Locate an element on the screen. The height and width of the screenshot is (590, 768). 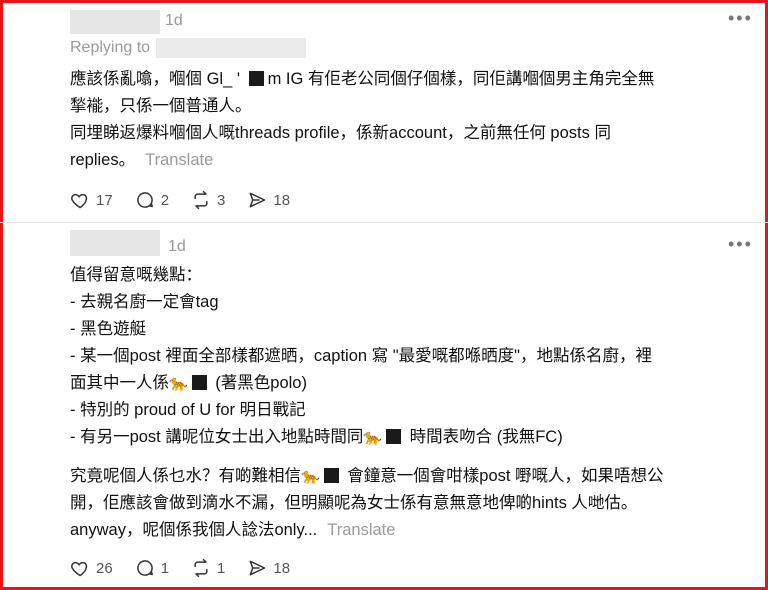
repost-button: 3 is located at coordinates (208, 200).